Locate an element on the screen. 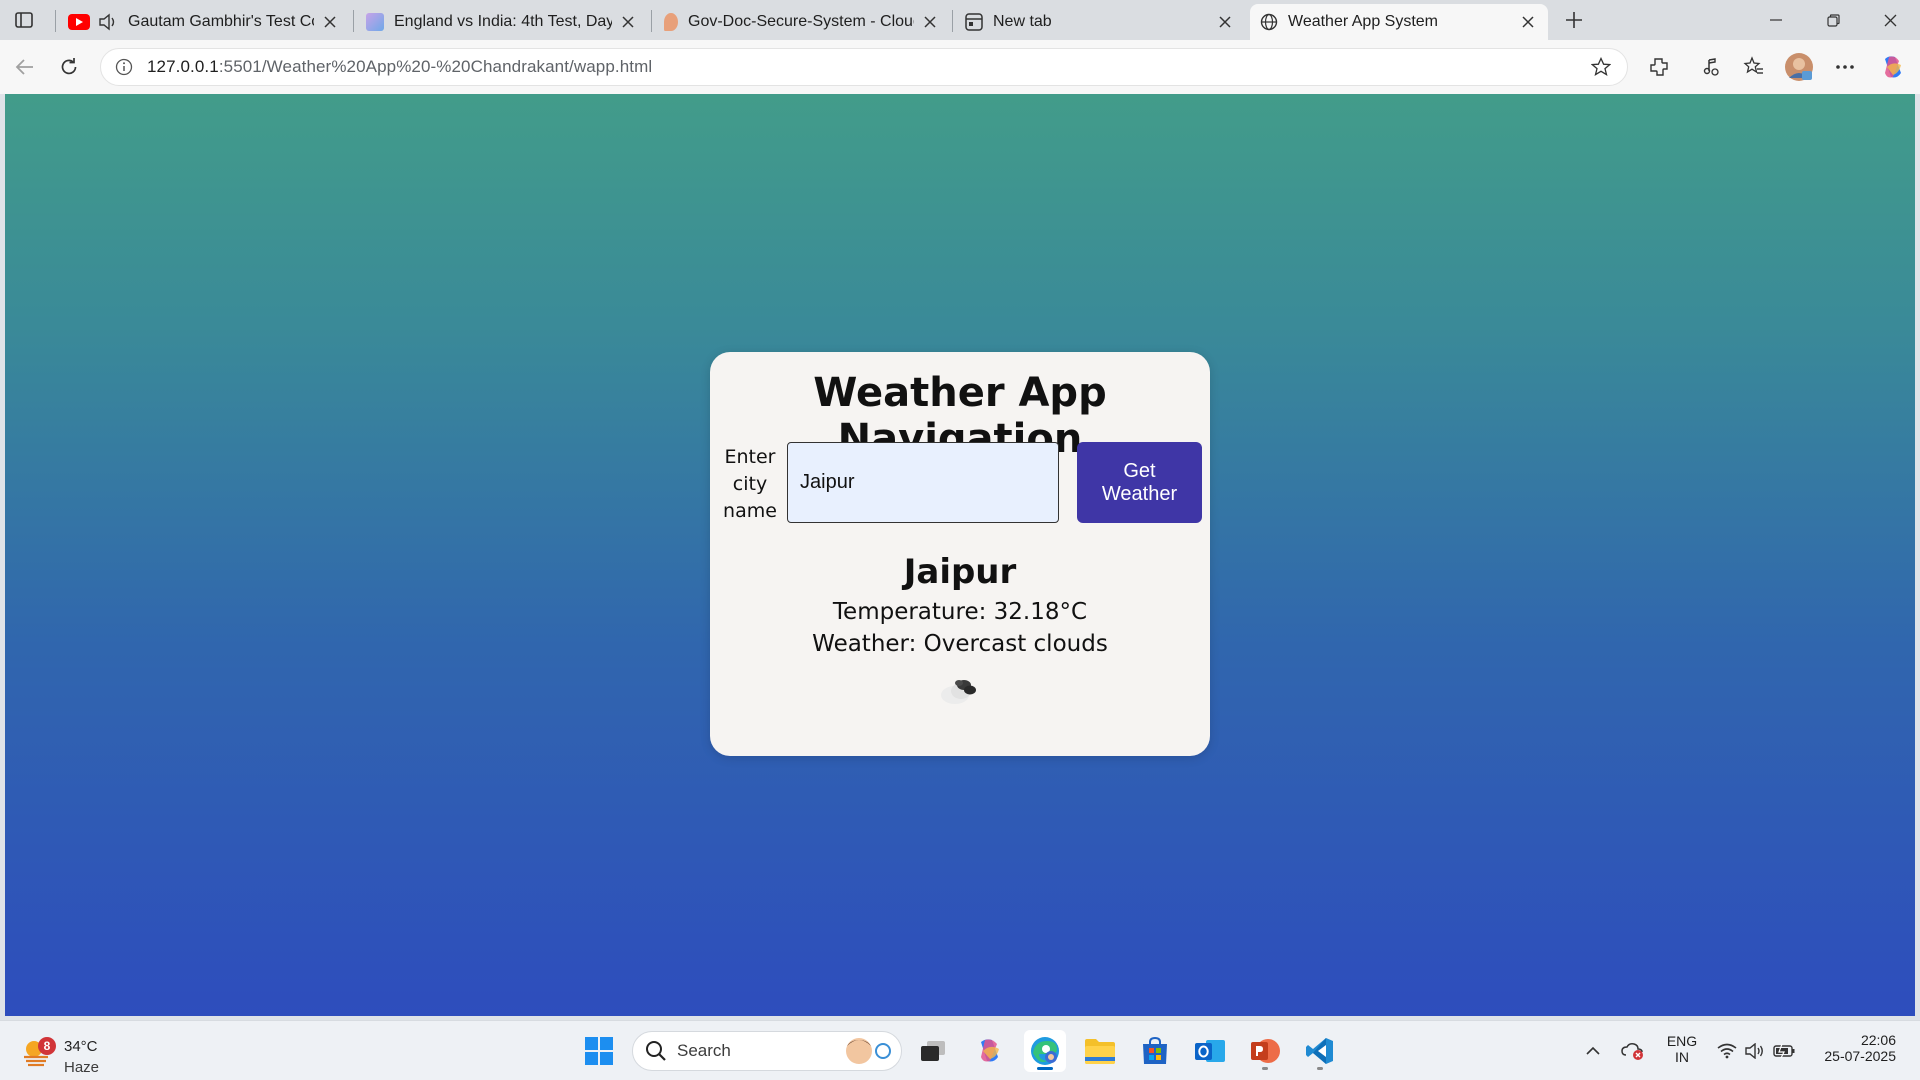 This screenshot has width=1920, height=1080. profile-avatar is located at coordinates (1799, 67).